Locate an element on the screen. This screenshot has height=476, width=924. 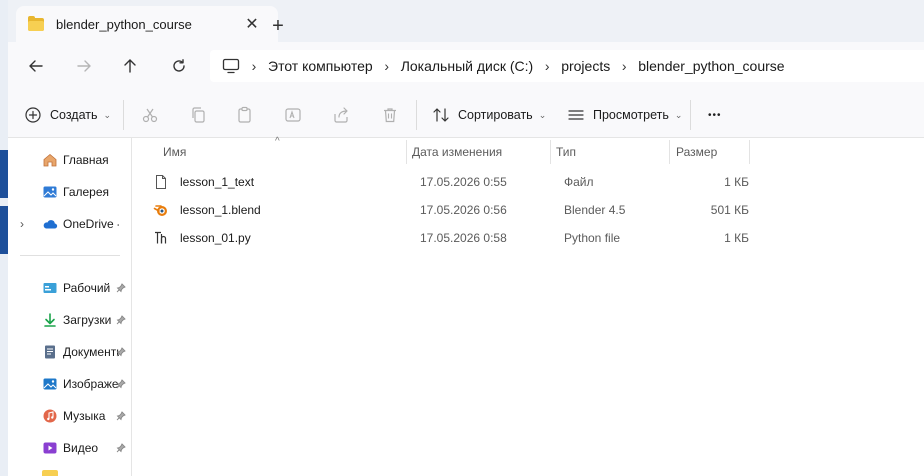
sidebar-item-video: Видео is located at coordinates (69, 448).